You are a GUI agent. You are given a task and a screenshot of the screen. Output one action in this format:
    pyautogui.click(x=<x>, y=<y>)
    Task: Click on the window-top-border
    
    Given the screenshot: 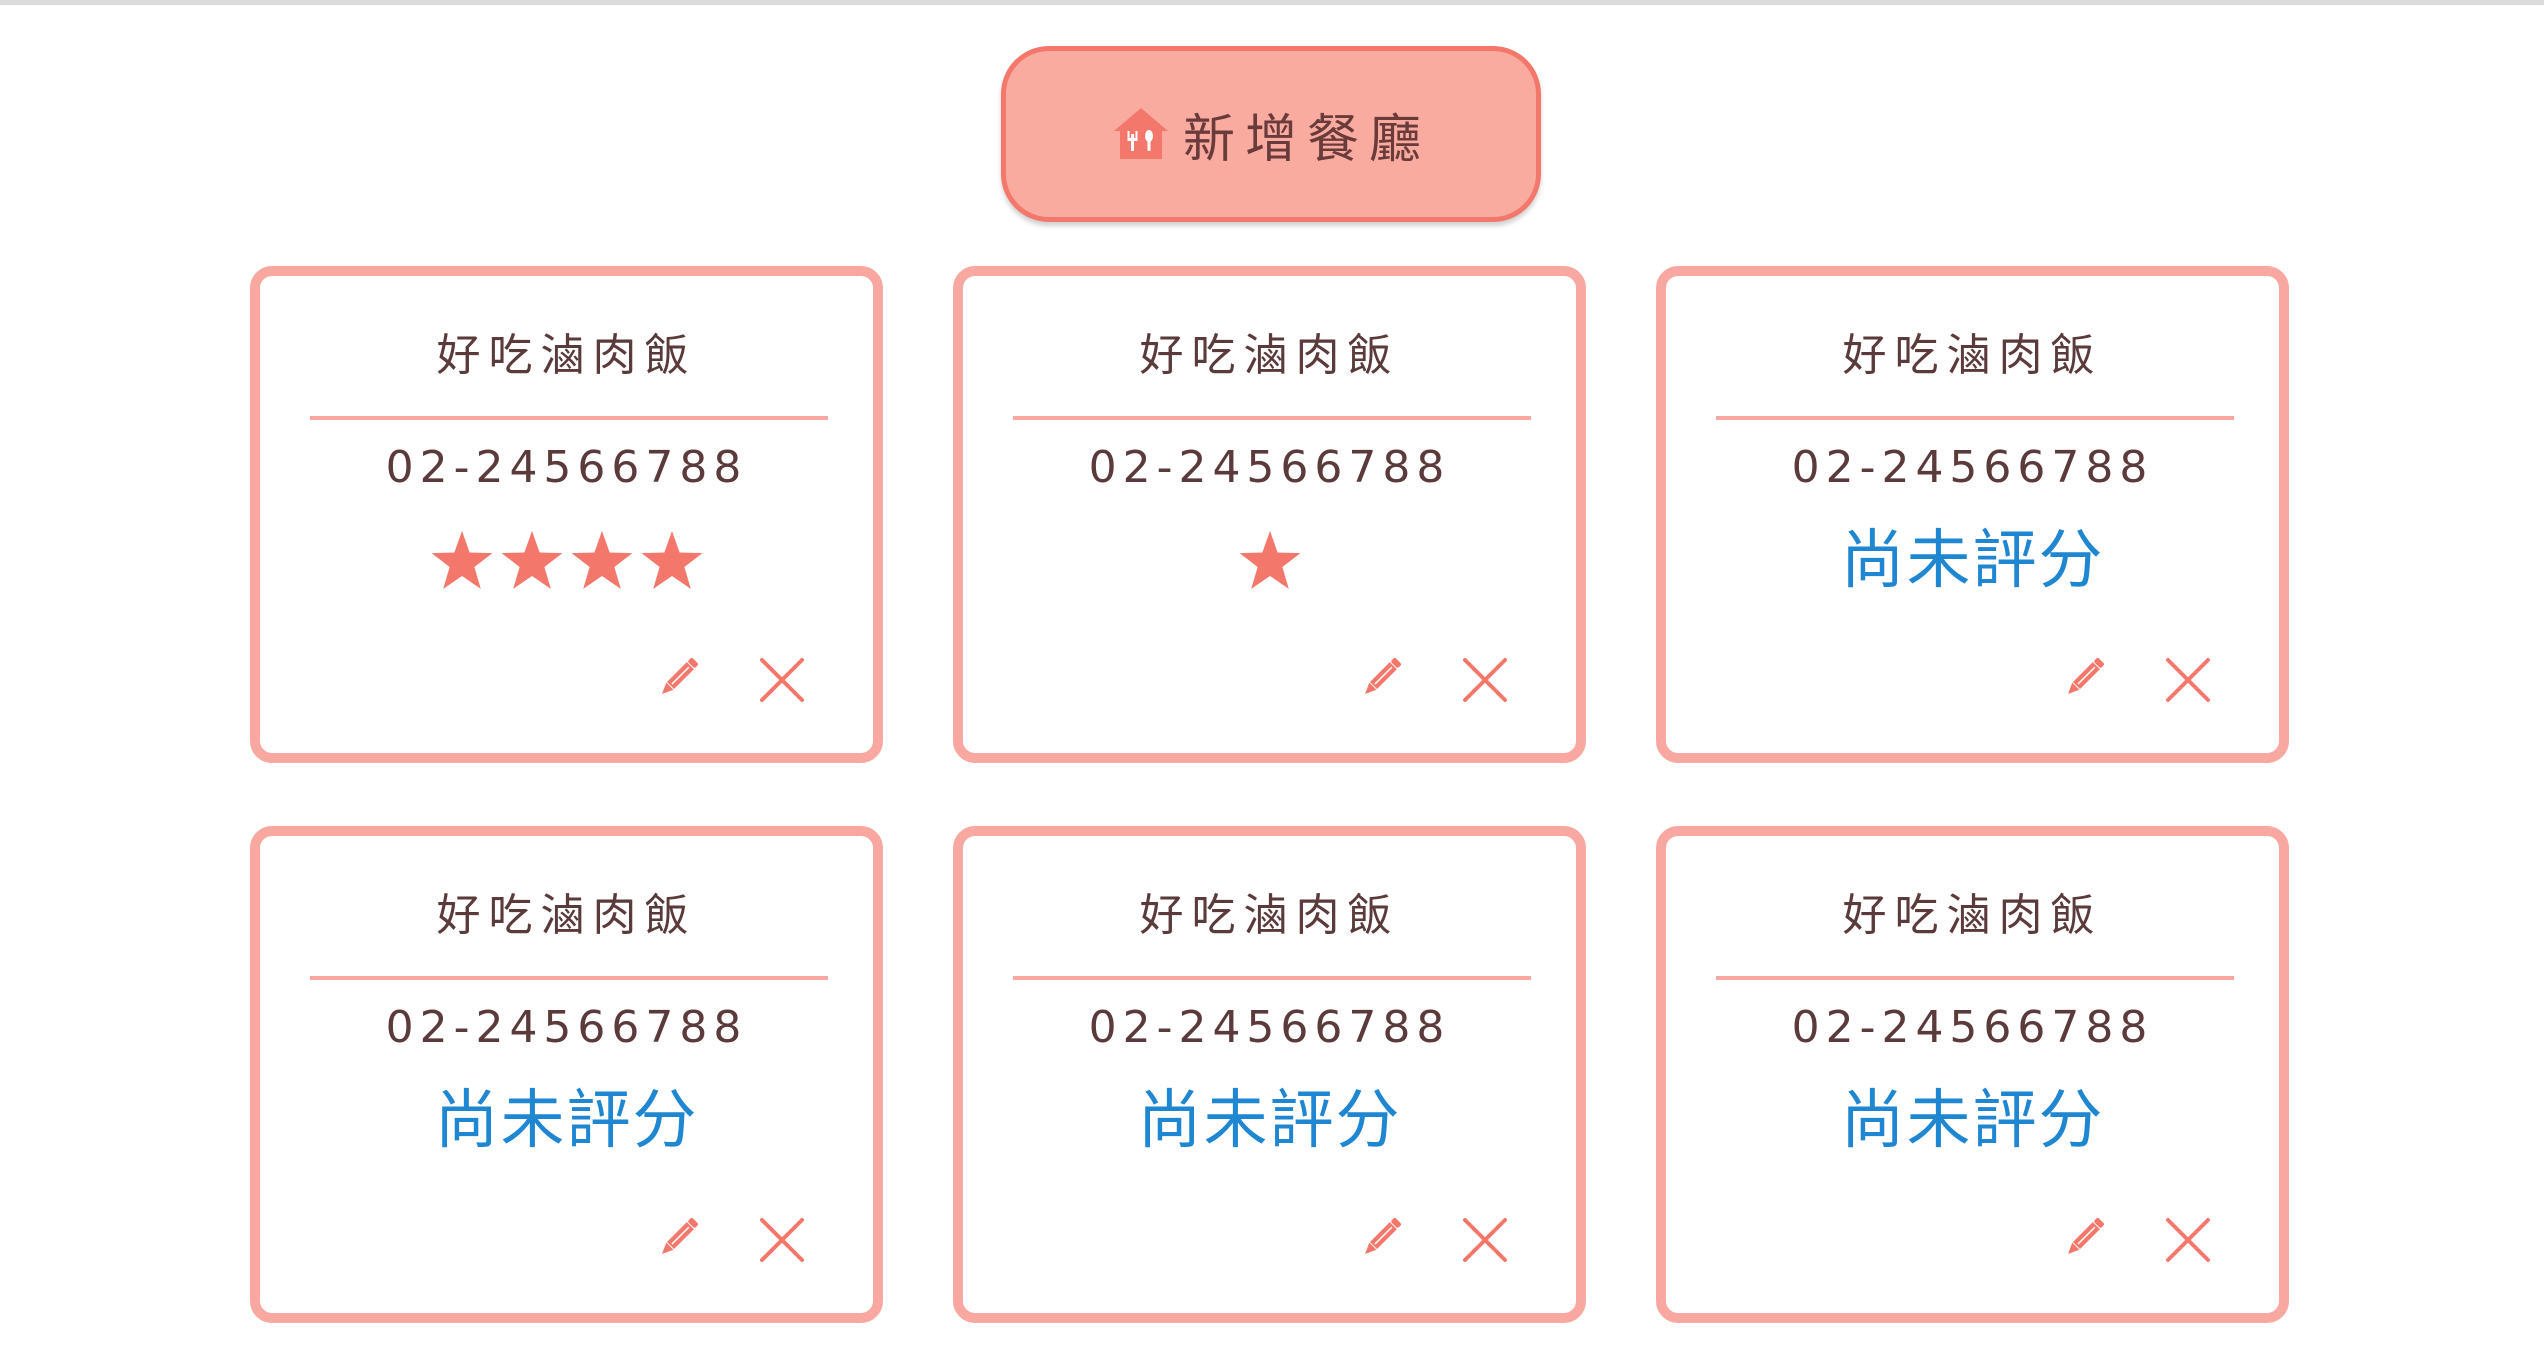 What is the action you would take?
    pyautogui.click(x=1272, y=2)
    